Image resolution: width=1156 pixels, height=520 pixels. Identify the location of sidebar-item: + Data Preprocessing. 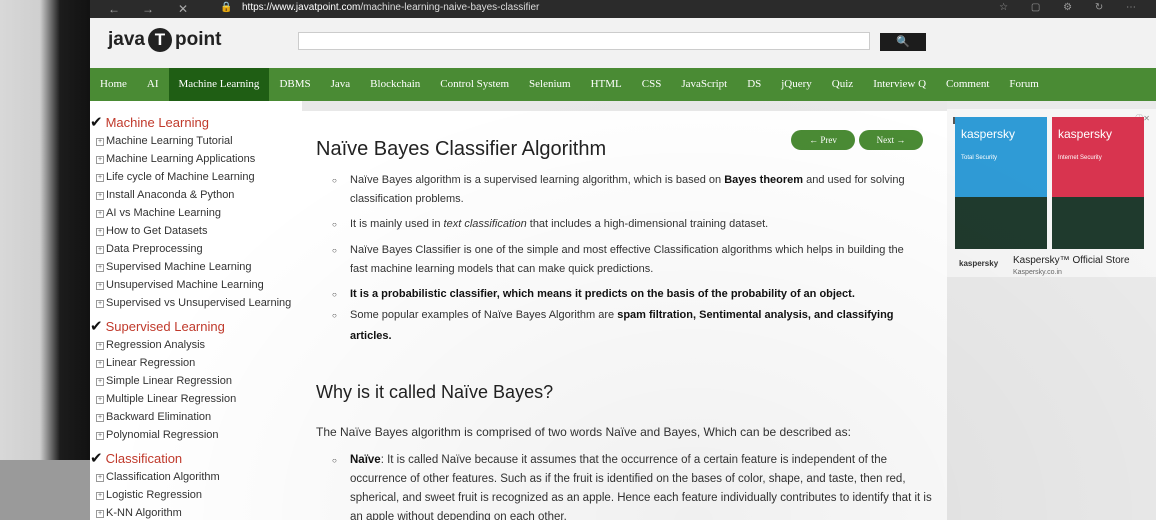
(149, 249).